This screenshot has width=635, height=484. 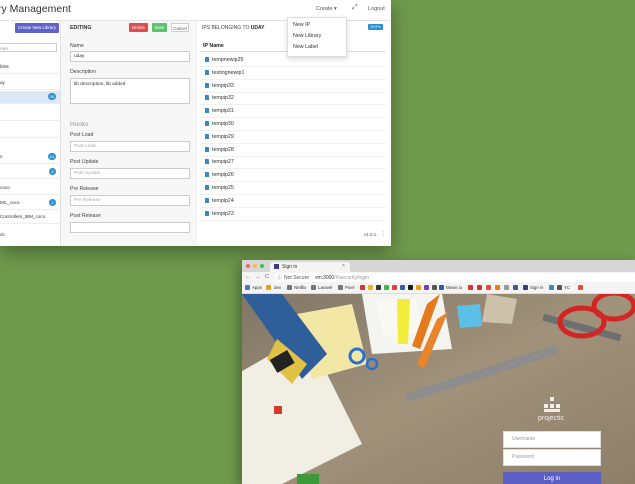 I want to click on login-button: Log in, so click(x=552, y=478).